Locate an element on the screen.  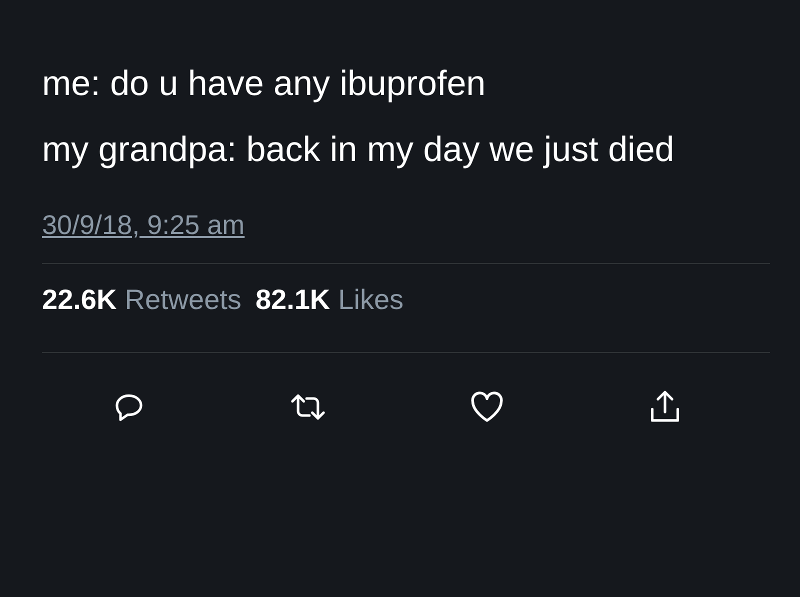
tweet-text: me: do u have any ibuprofen is located at coordinates (264, 84).